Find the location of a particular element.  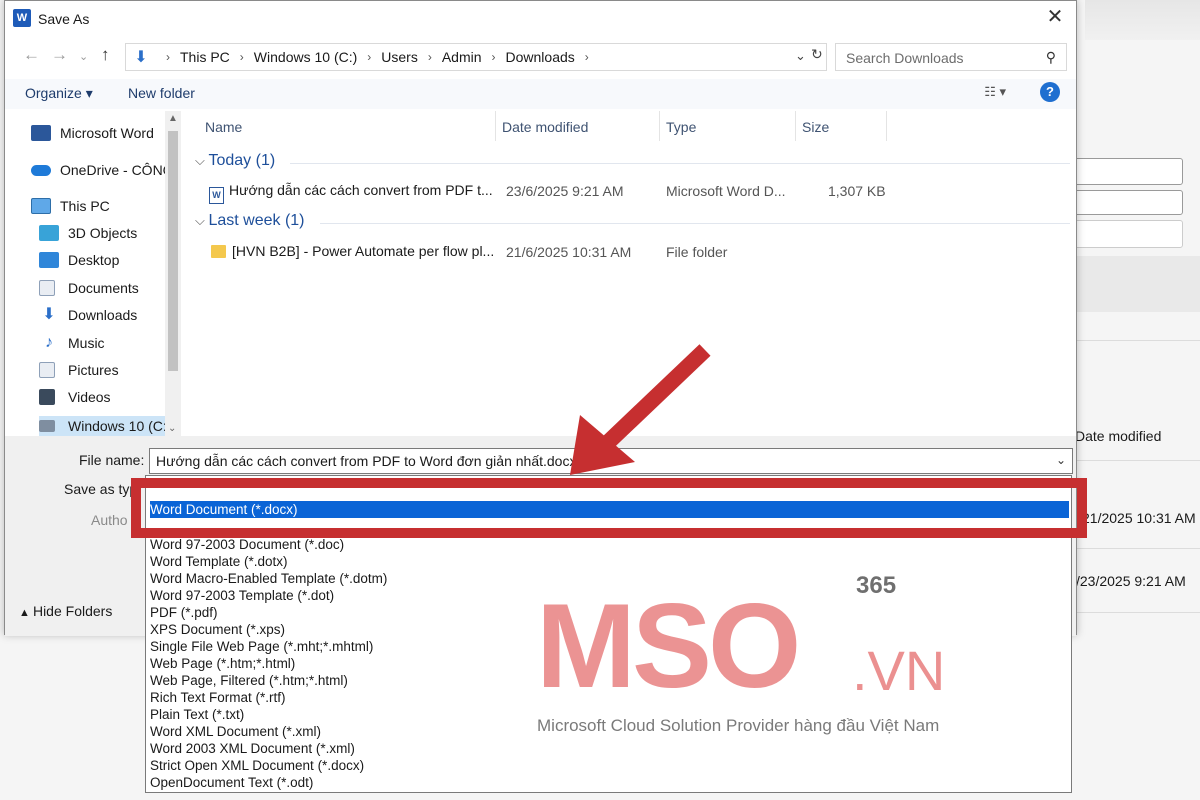

chevron-down-icon: ⌄ is located at coordinates (1061, 460).